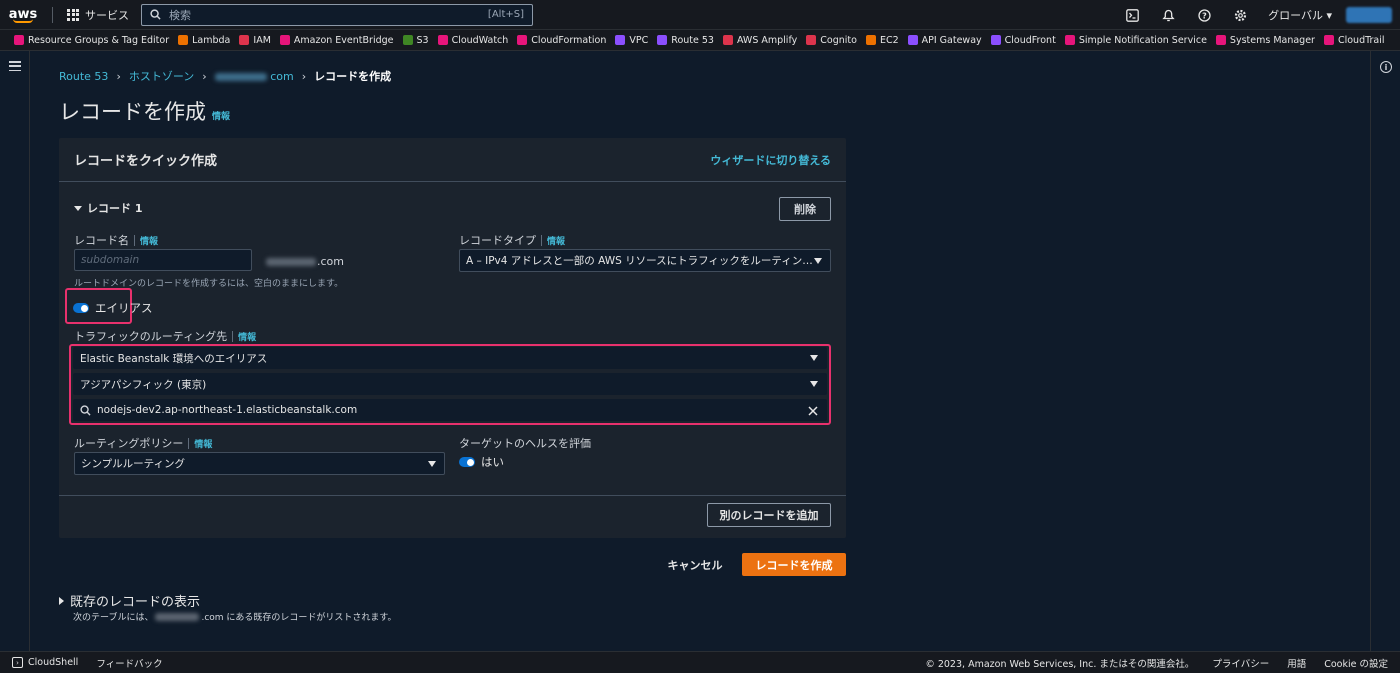 The image size is (1400, 673). I want to click on aws-logo: aws, so click(23, 15).